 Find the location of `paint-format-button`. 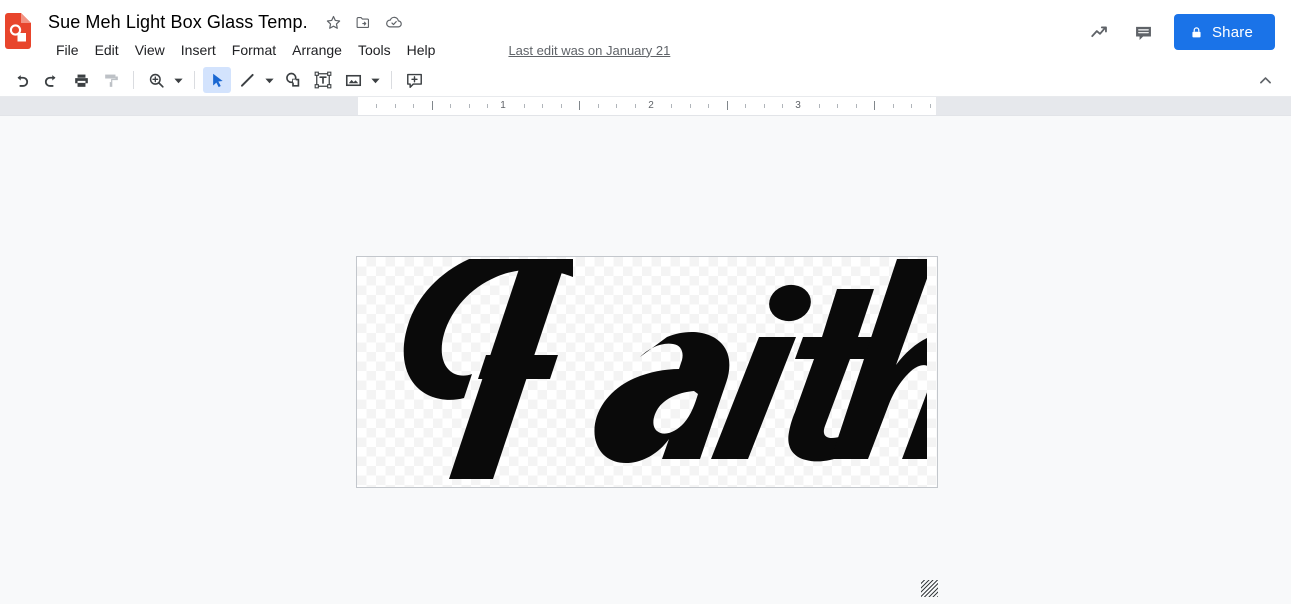

paint-format-button is located at coordinates (111, 80).